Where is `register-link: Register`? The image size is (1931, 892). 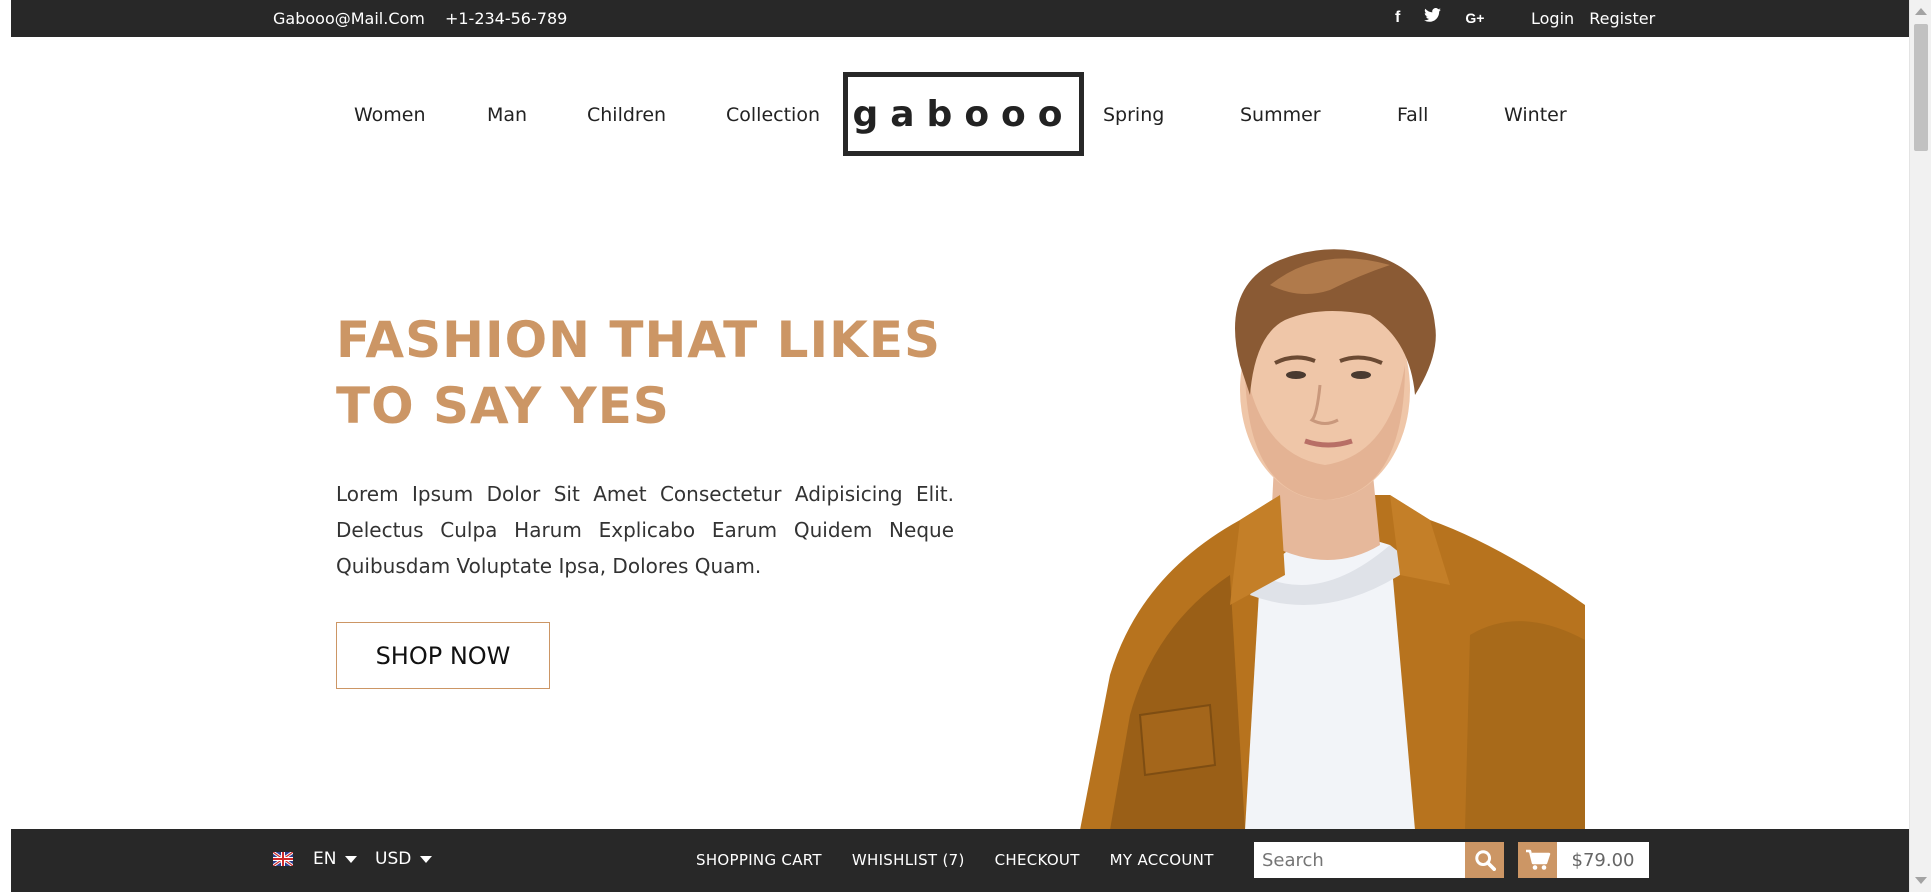 register-link: Register is located at coordinates (1622, 18).